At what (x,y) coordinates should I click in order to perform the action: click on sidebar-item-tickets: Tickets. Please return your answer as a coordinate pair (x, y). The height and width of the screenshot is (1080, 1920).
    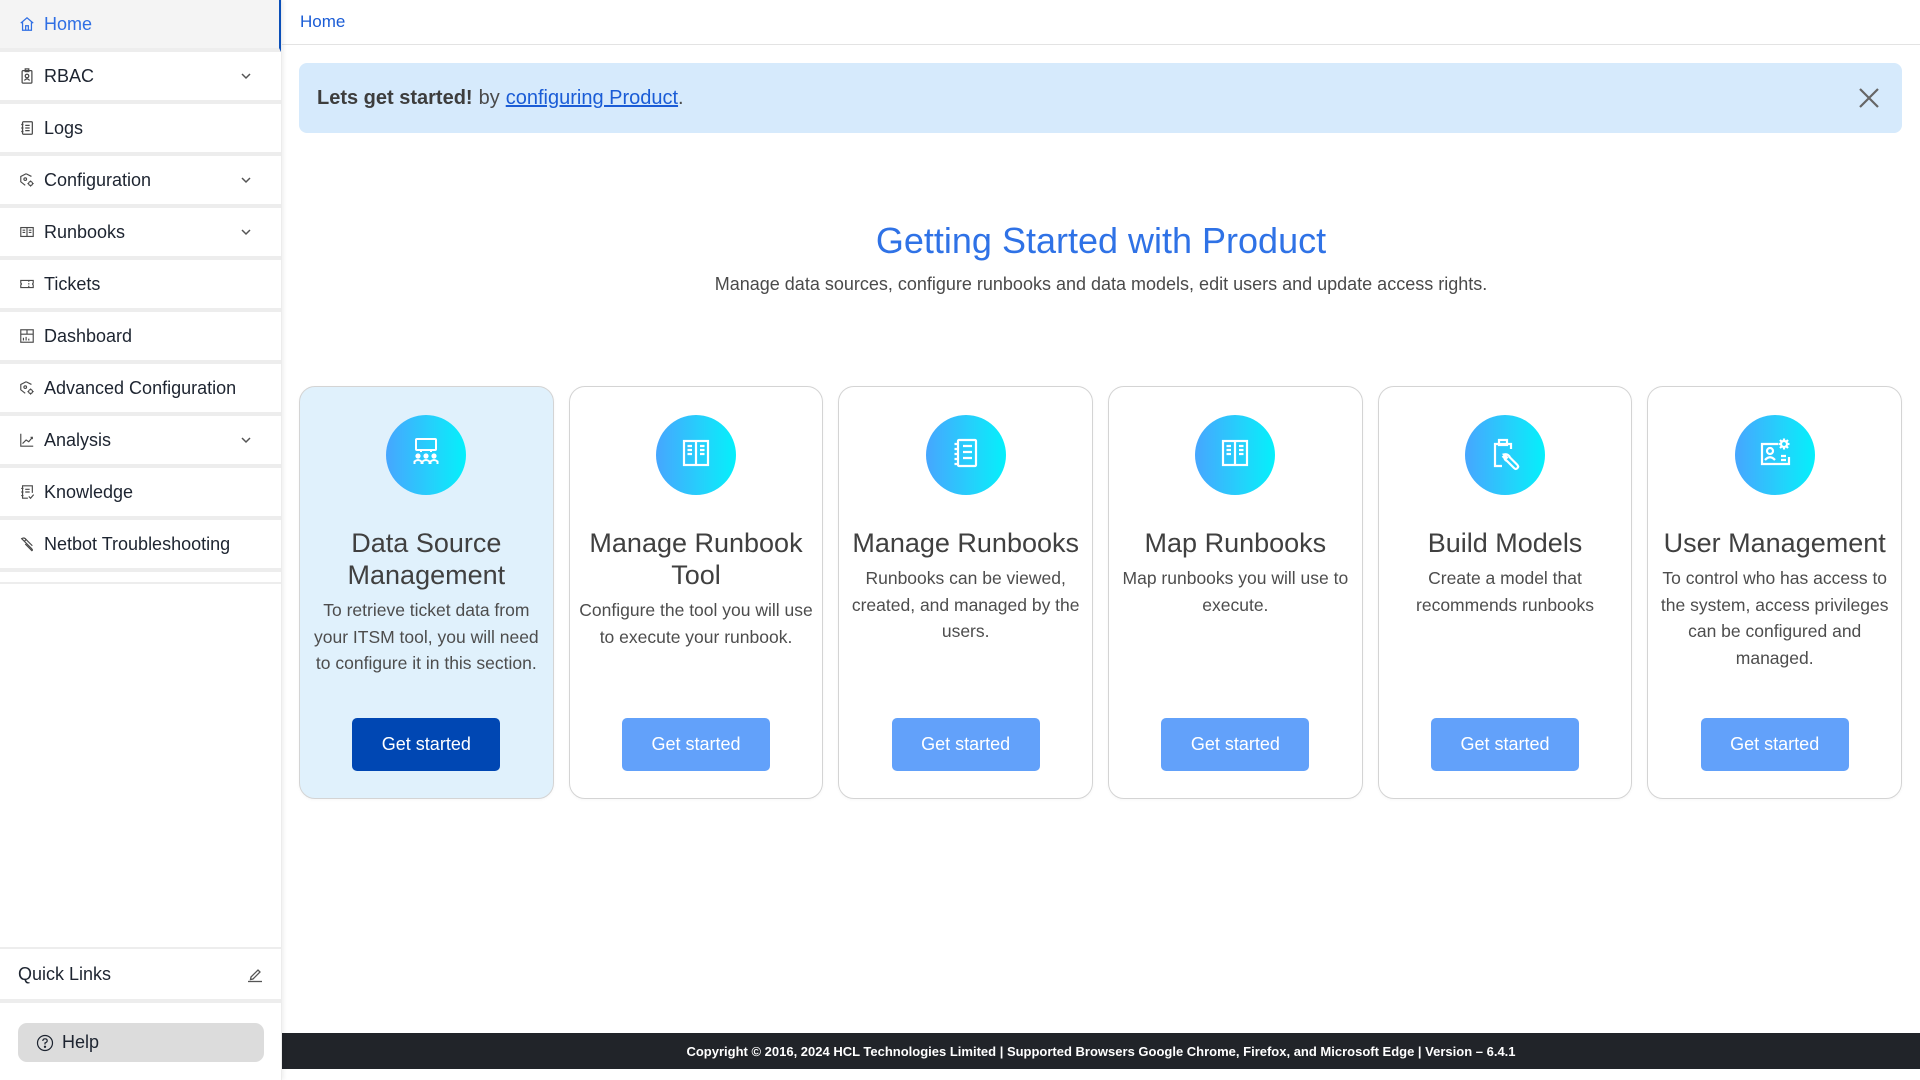
    Looking at the image, I should click on (140, 286).